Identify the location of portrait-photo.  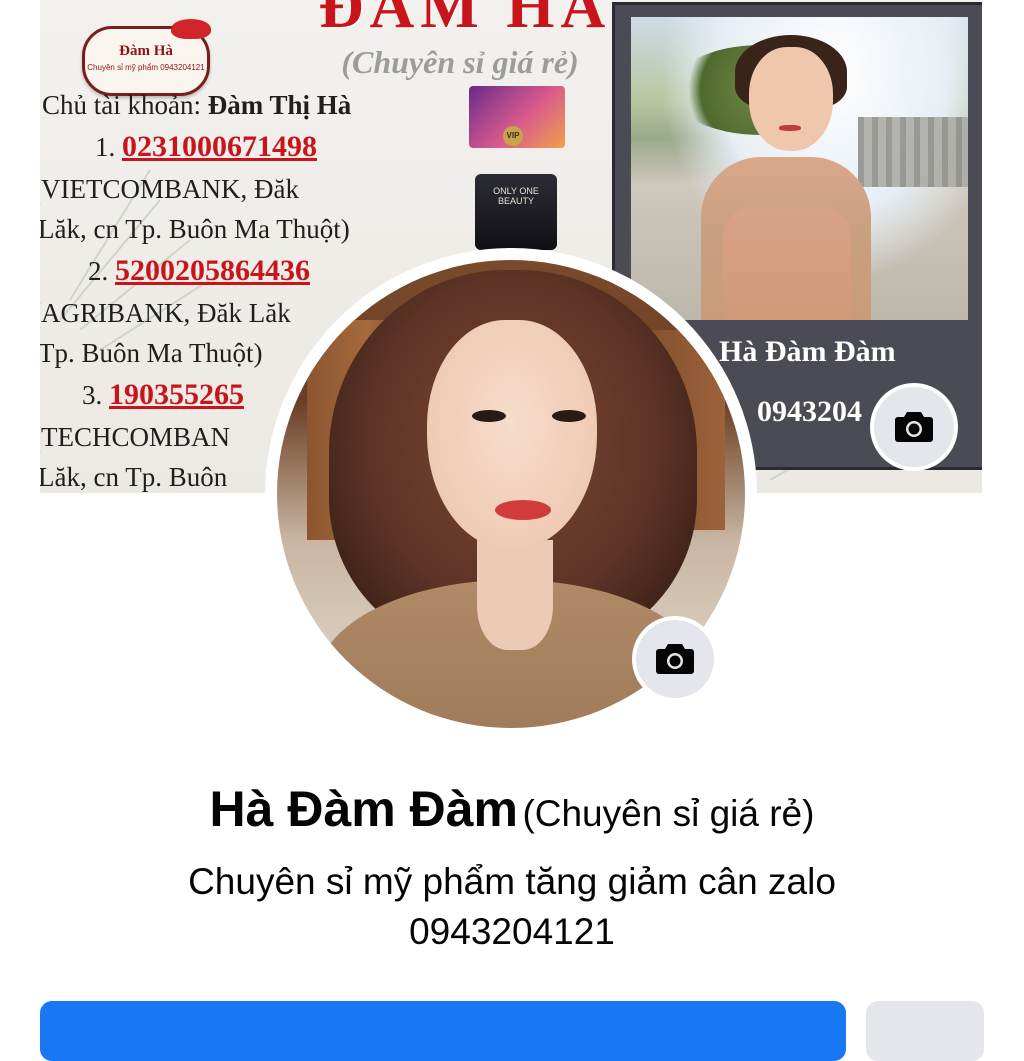
(799, 168).